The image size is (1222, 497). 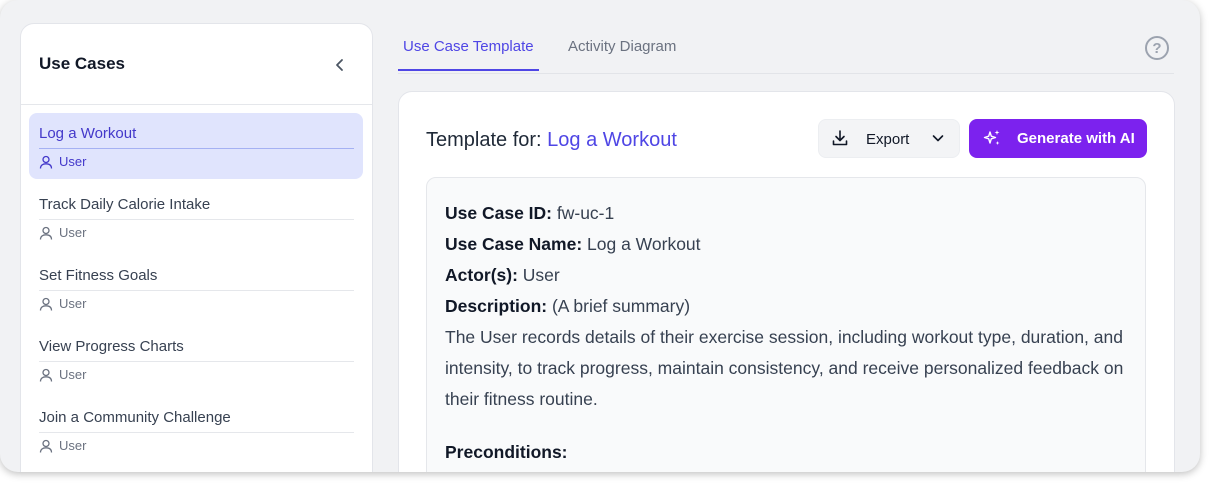 I want to click on field-label: Description:, so click(x=496, y=306).